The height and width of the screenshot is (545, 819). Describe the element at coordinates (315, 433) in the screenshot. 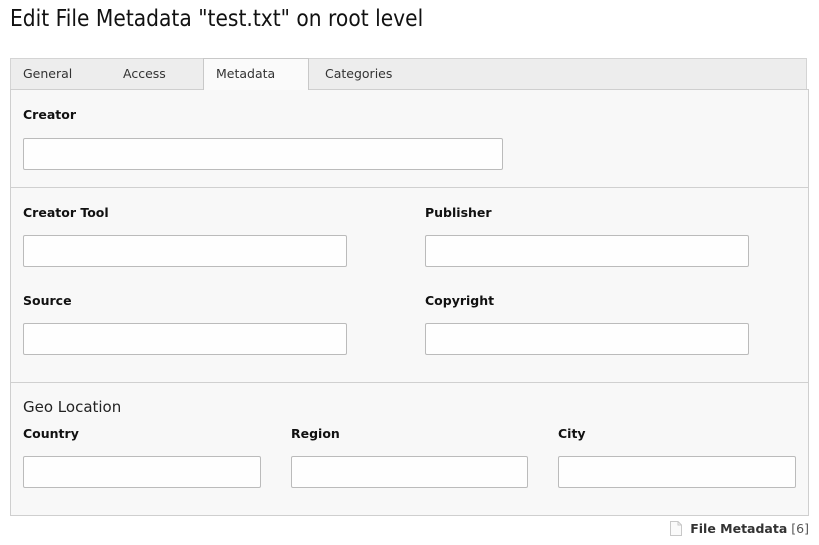

I see `region-label: Region` at that location.